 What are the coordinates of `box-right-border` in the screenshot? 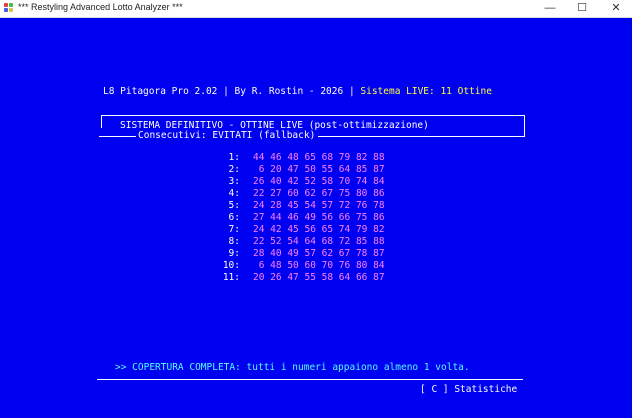 It's located at (524, 125).